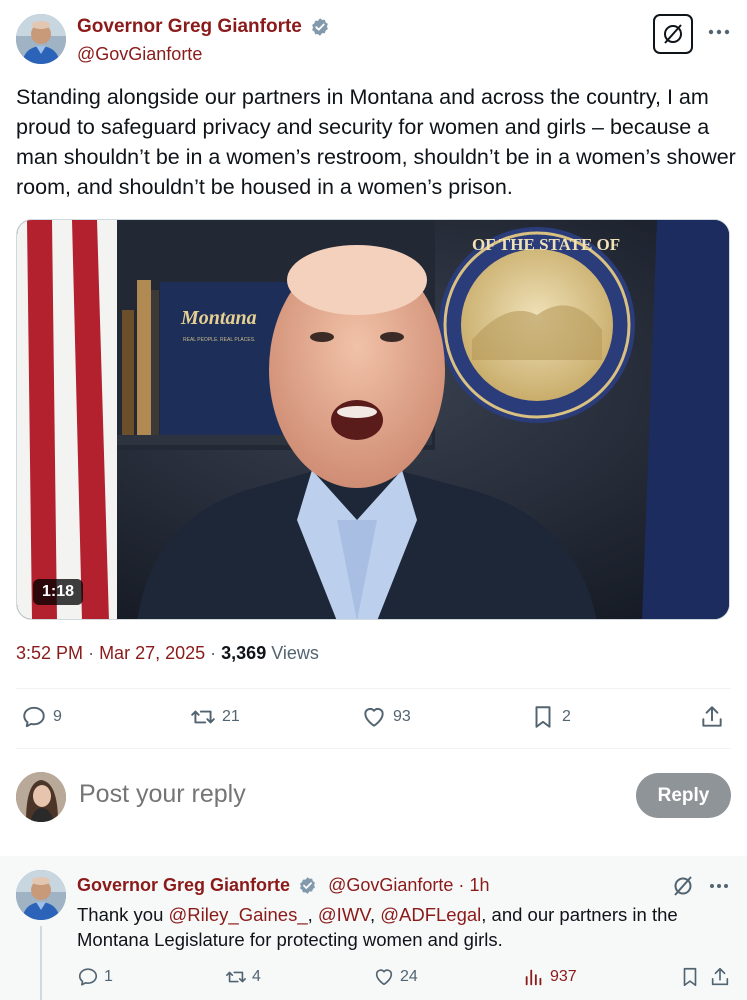 Image resolution: width=747 pixels, height=1000 pixels. I want to click on thread-author-handle: @GovGianforte, so click(390, 885).